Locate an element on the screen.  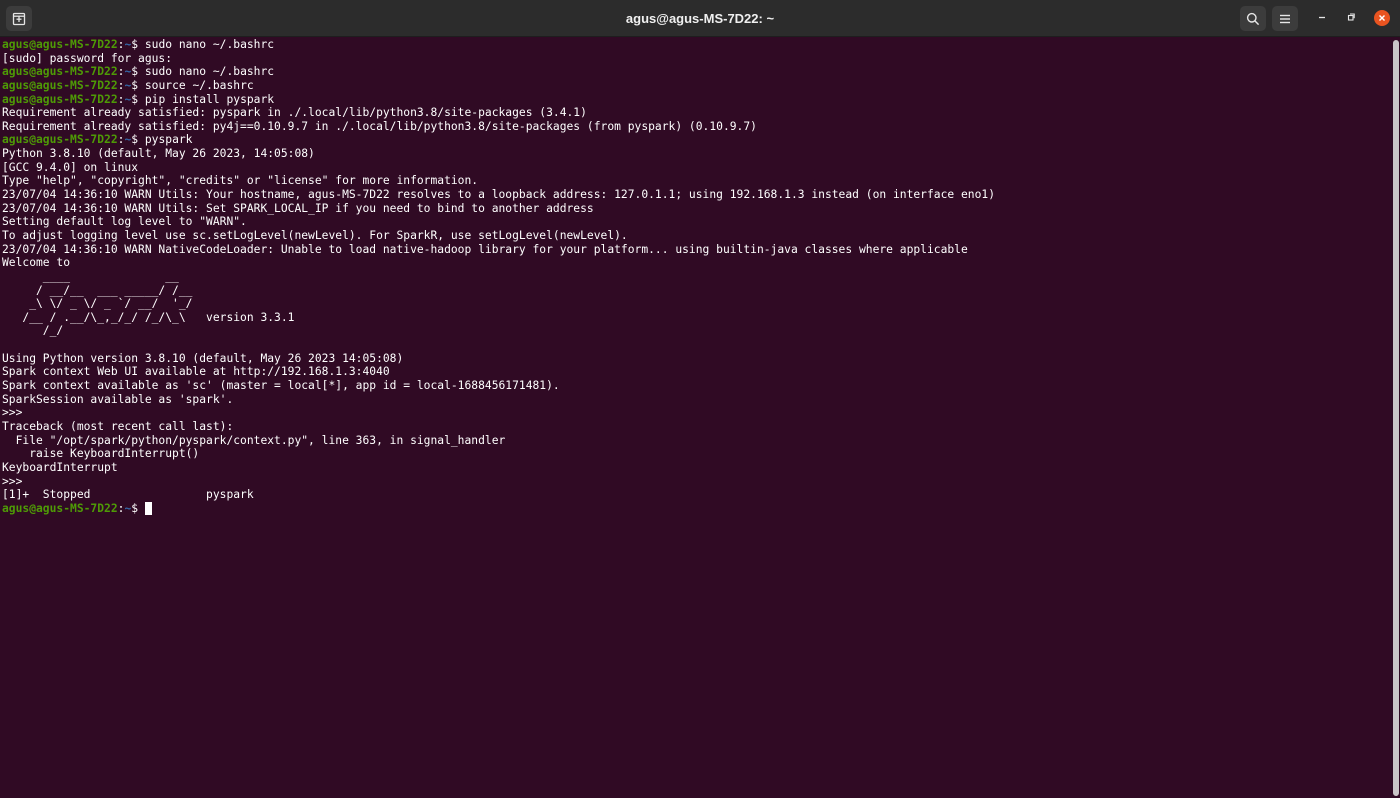
maximize-button is located at coordinates (1351, 18).